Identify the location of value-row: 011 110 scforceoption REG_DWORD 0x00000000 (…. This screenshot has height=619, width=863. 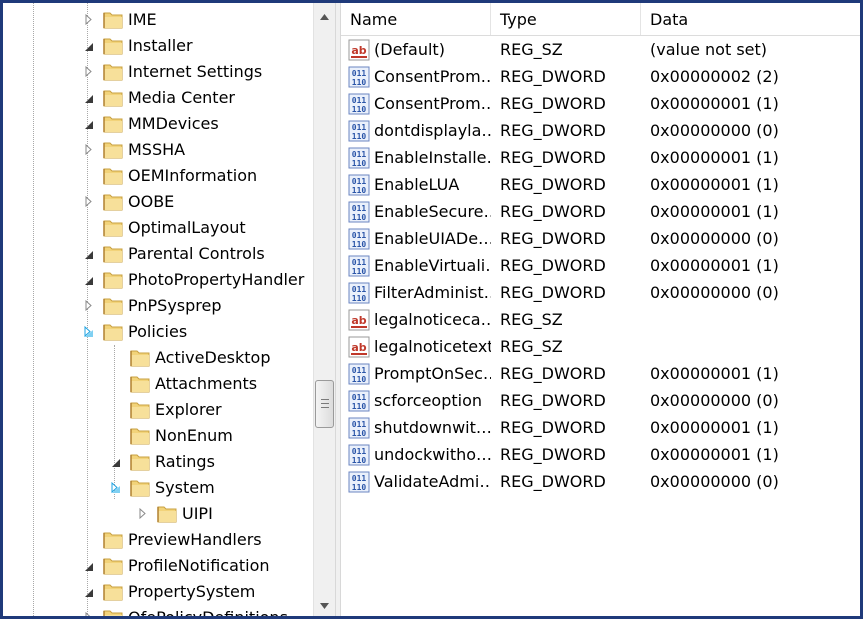
(600, 400).